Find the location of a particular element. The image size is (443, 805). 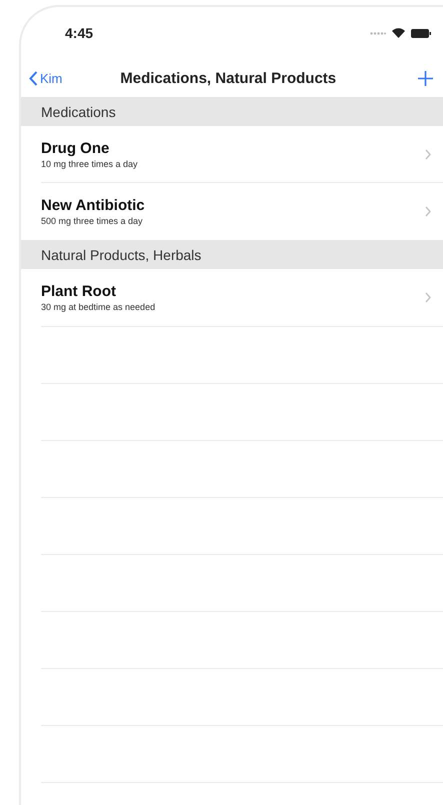

battery-icon is located at coordinates (421, 33).